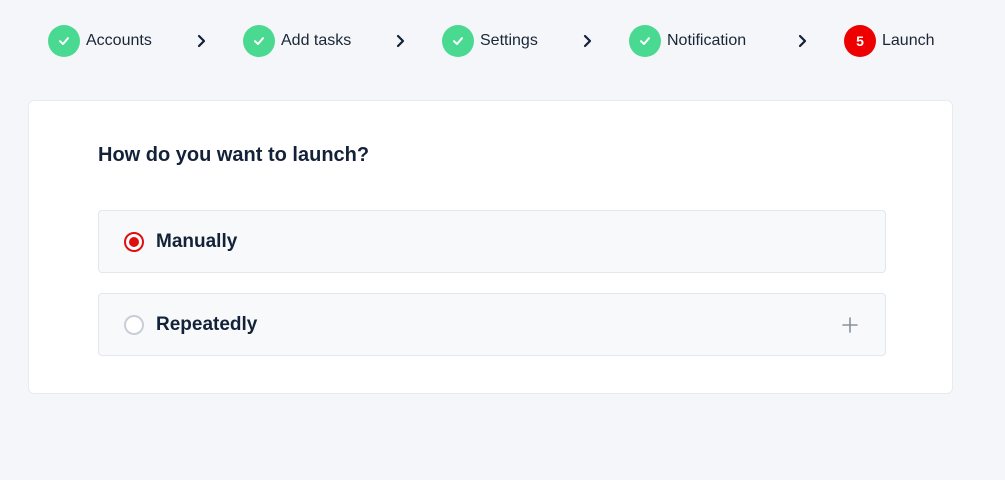 Image resolution: width=1005 pixels, height=480 pixels. What do you see at coordinates (707, 40) in the screenshot?
I see `step-label: Notification` at bounding box center [707, 40].